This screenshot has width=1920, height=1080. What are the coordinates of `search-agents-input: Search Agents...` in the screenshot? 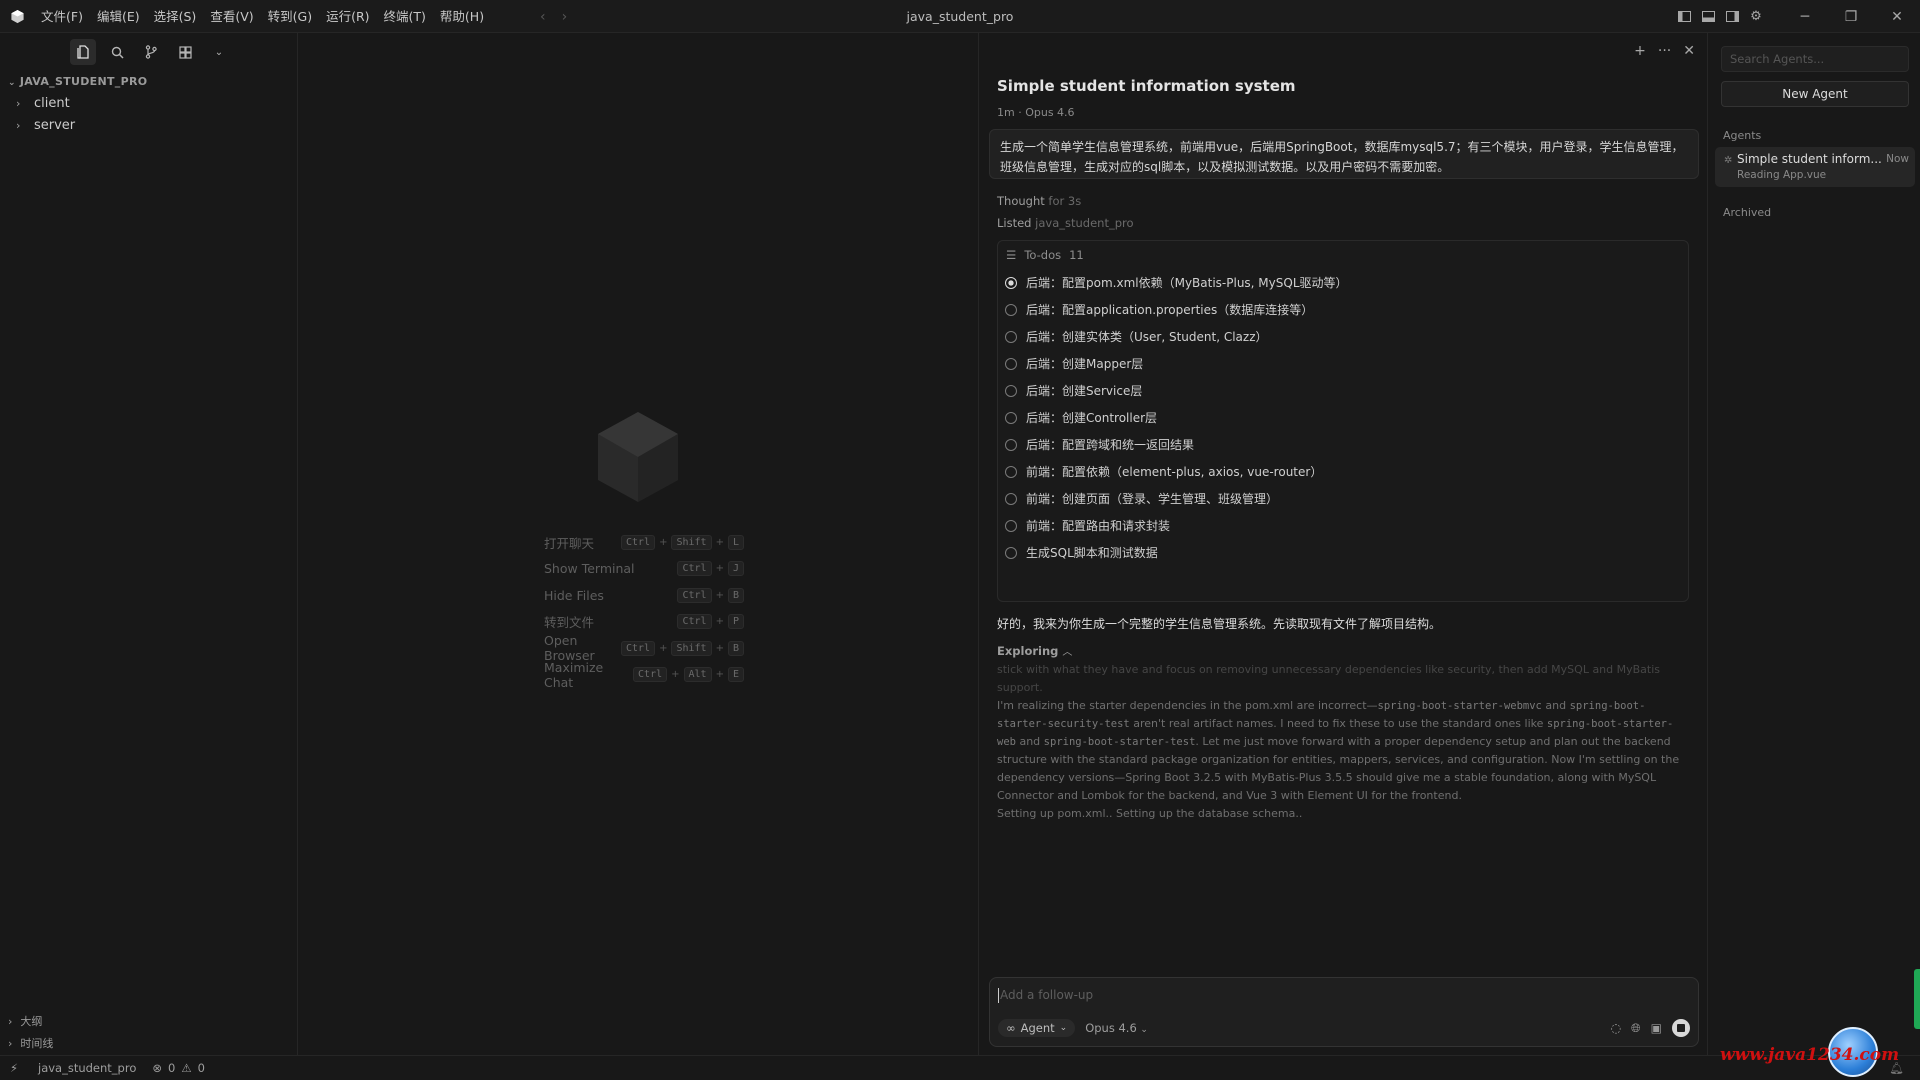 It's located at (1815, 59).